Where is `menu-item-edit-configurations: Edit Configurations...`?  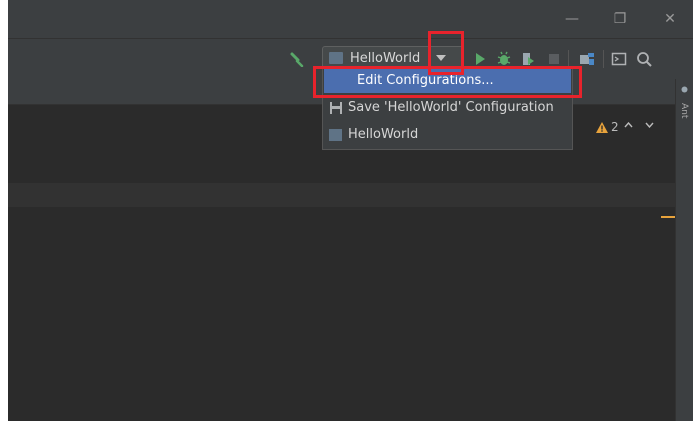 menu-item-edit-configurations: Edit Configurations... is located at coordinates (447, 81).